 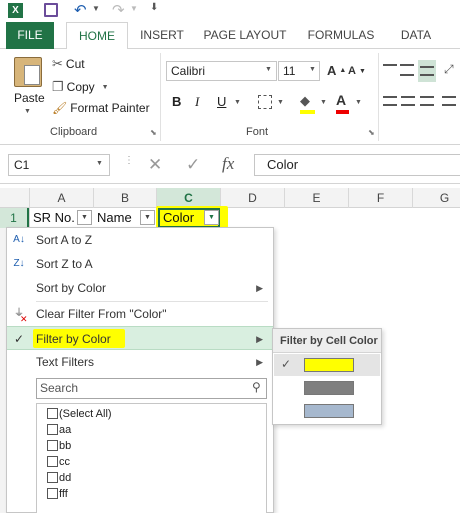 I want to click on name-box: C1, so click(x=59, y=165).